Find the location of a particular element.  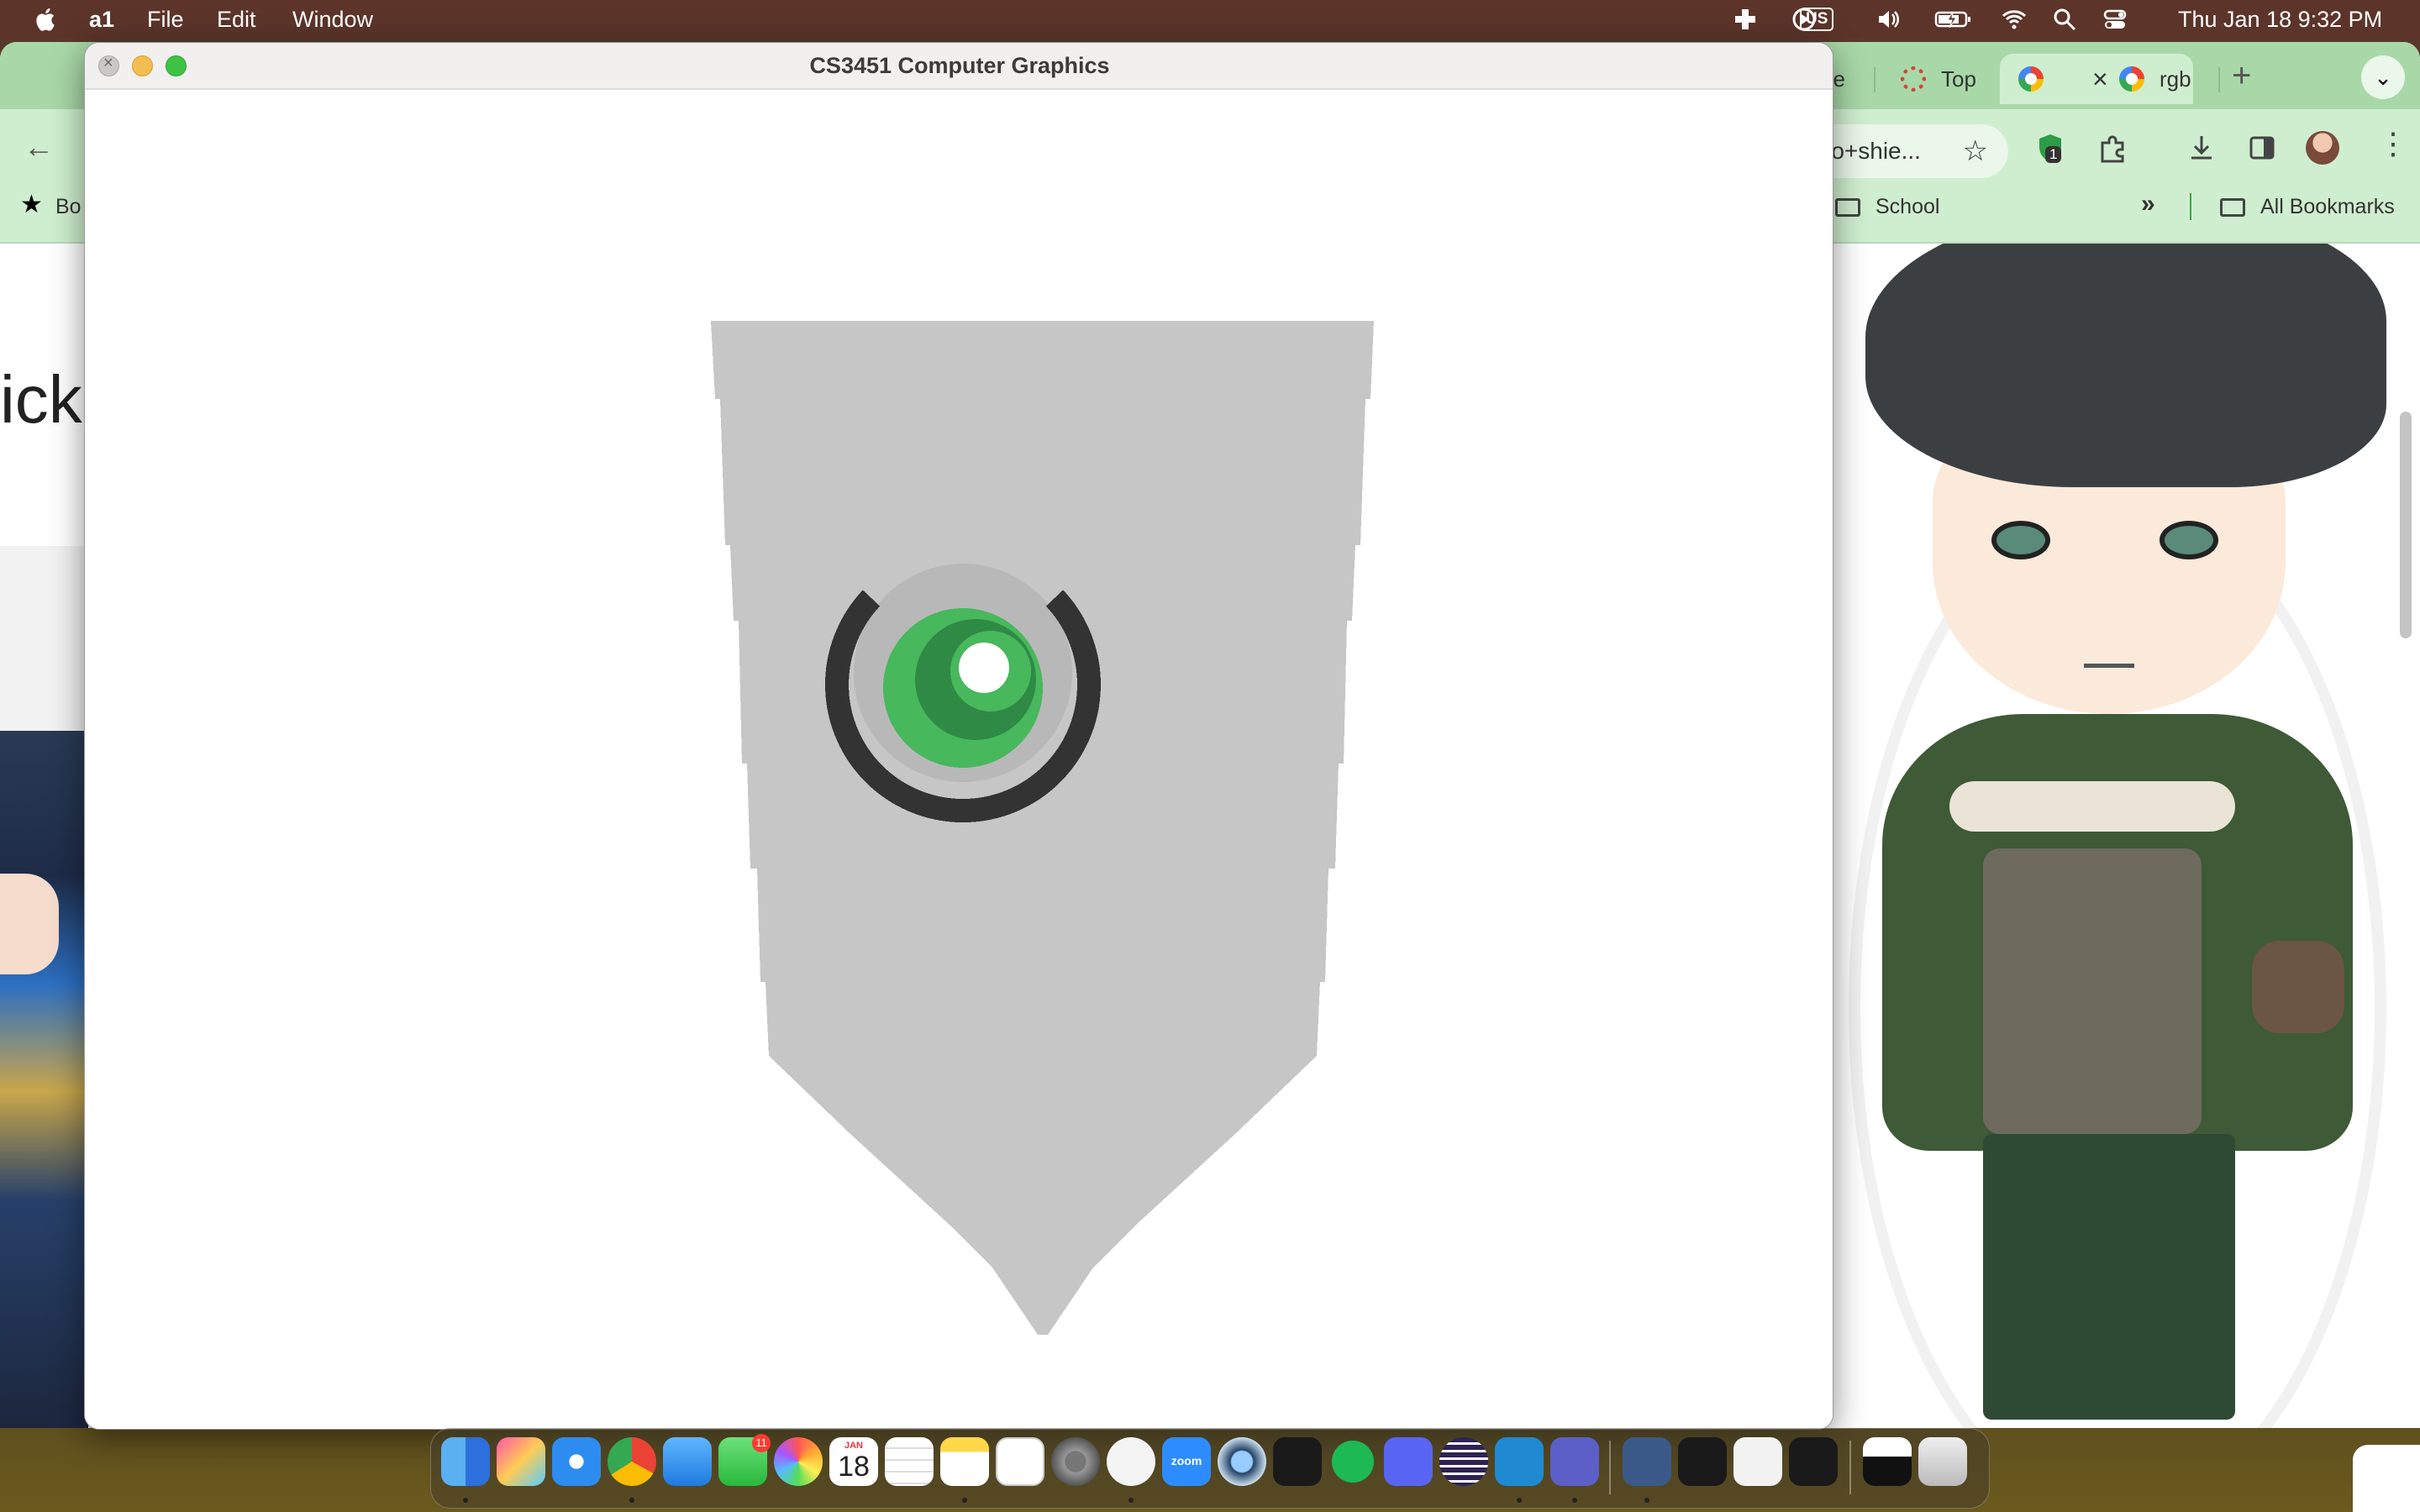

finder-icon is located at coordinates (465, 1461).